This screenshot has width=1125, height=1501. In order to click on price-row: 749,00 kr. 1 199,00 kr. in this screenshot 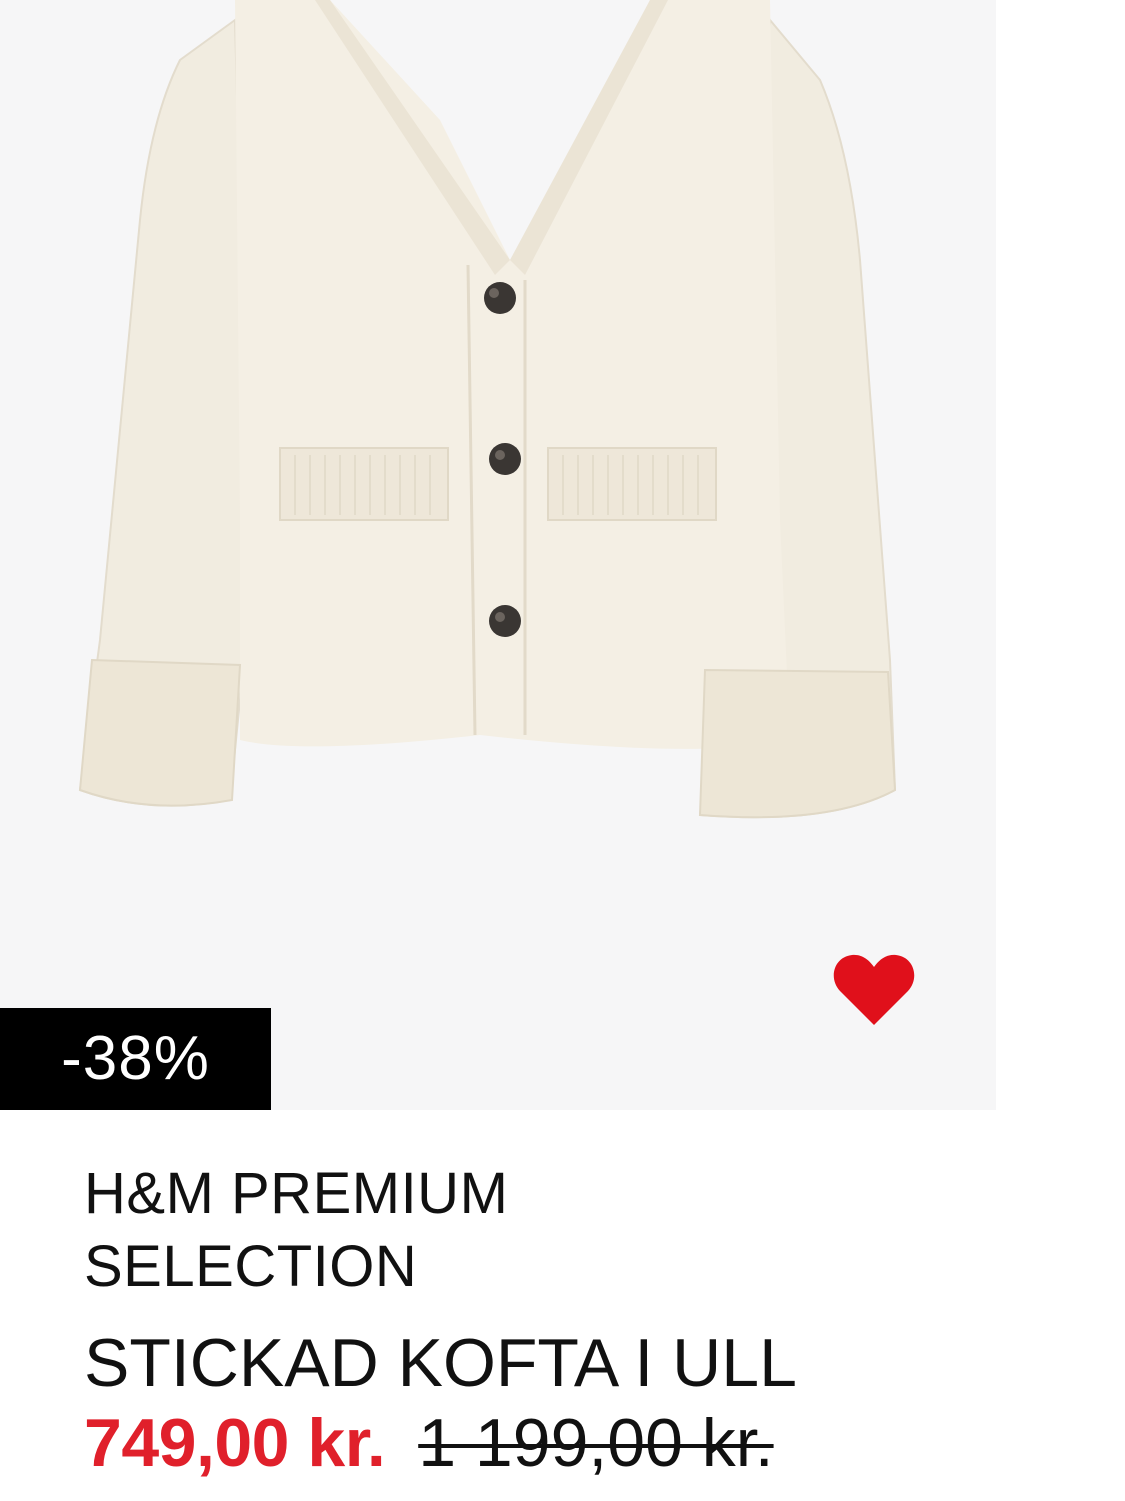, I will do `click(429, 1443)`.